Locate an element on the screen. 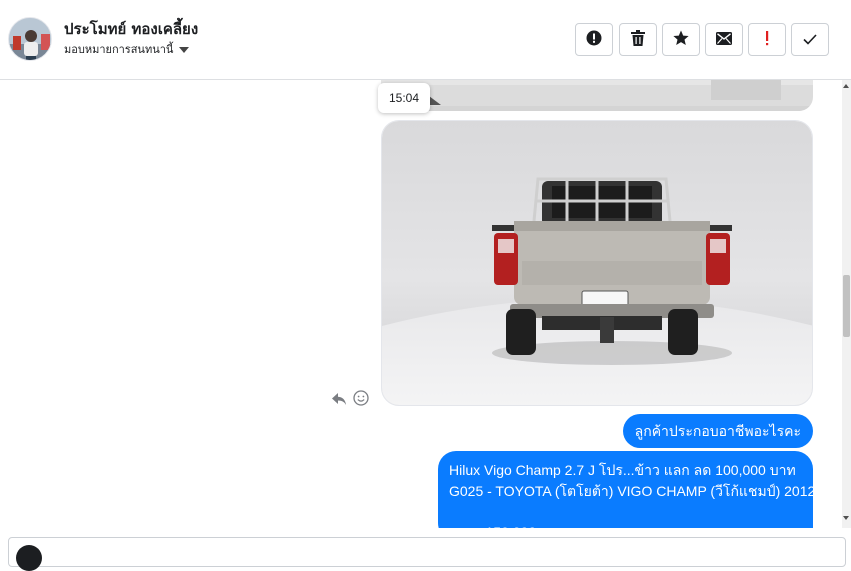 This screenshot has width=851, height=571. trash-icon is located at coordinates (638, 39).